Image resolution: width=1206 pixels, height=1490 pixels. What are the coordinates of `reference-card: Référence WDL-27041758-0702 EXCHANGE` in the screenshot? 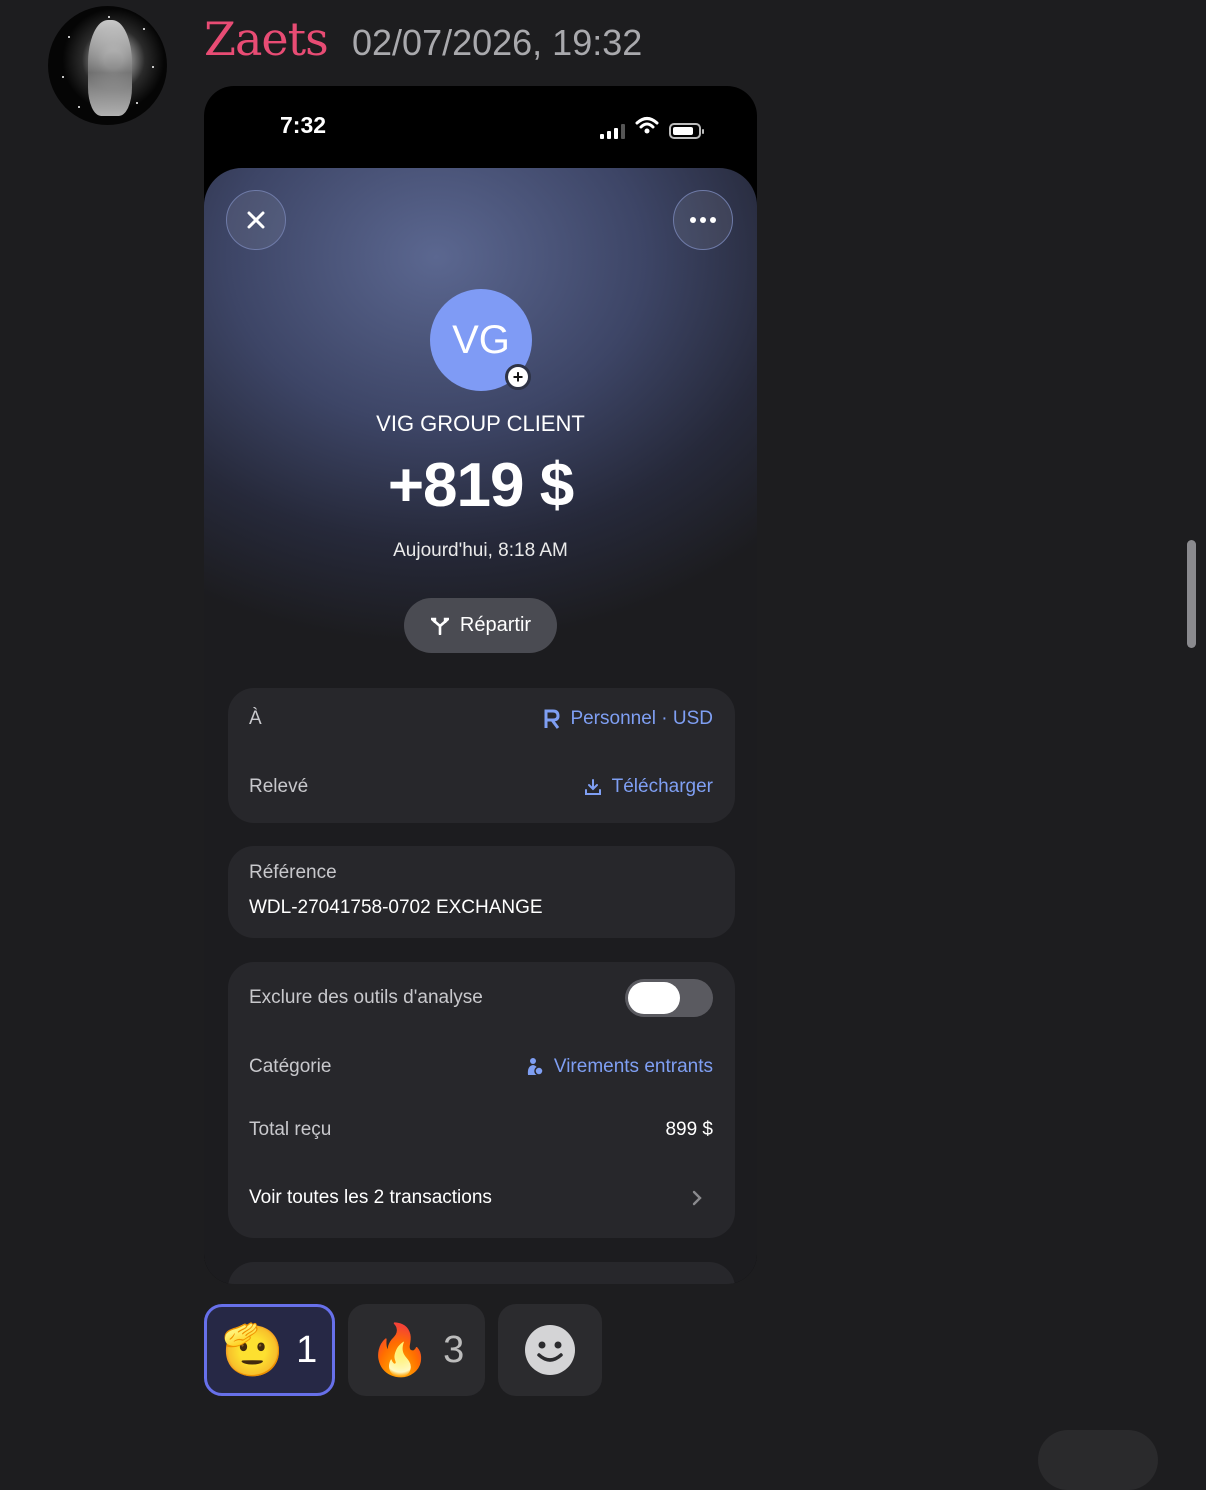 It's located at (481, 892).